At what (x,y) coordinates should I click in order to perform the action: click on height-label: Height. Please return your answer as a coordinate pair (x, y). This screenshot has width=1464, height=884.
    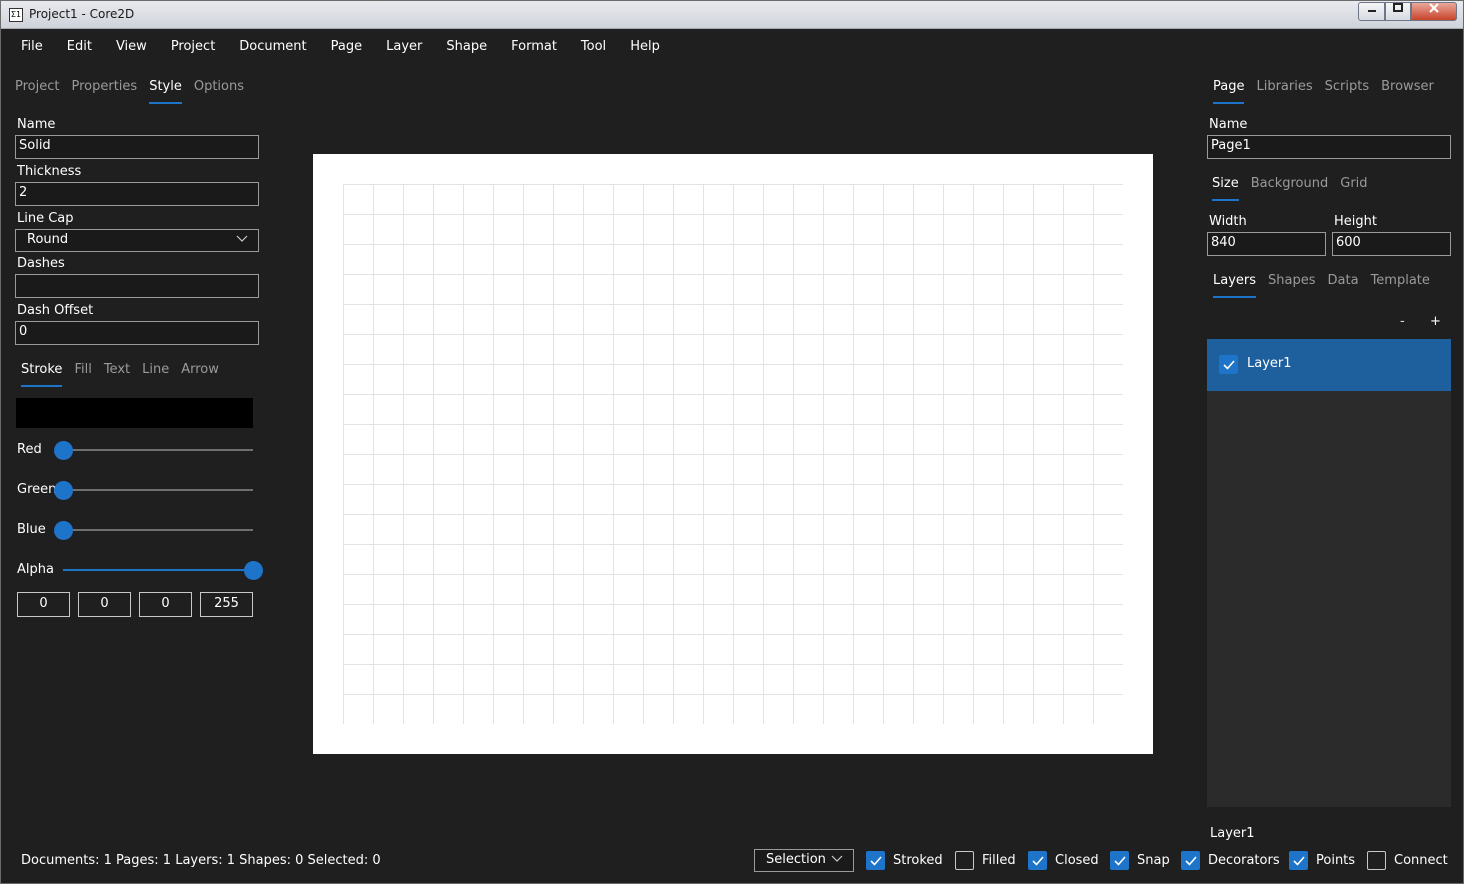
    Looking at the image, I should click on (1355, 221).